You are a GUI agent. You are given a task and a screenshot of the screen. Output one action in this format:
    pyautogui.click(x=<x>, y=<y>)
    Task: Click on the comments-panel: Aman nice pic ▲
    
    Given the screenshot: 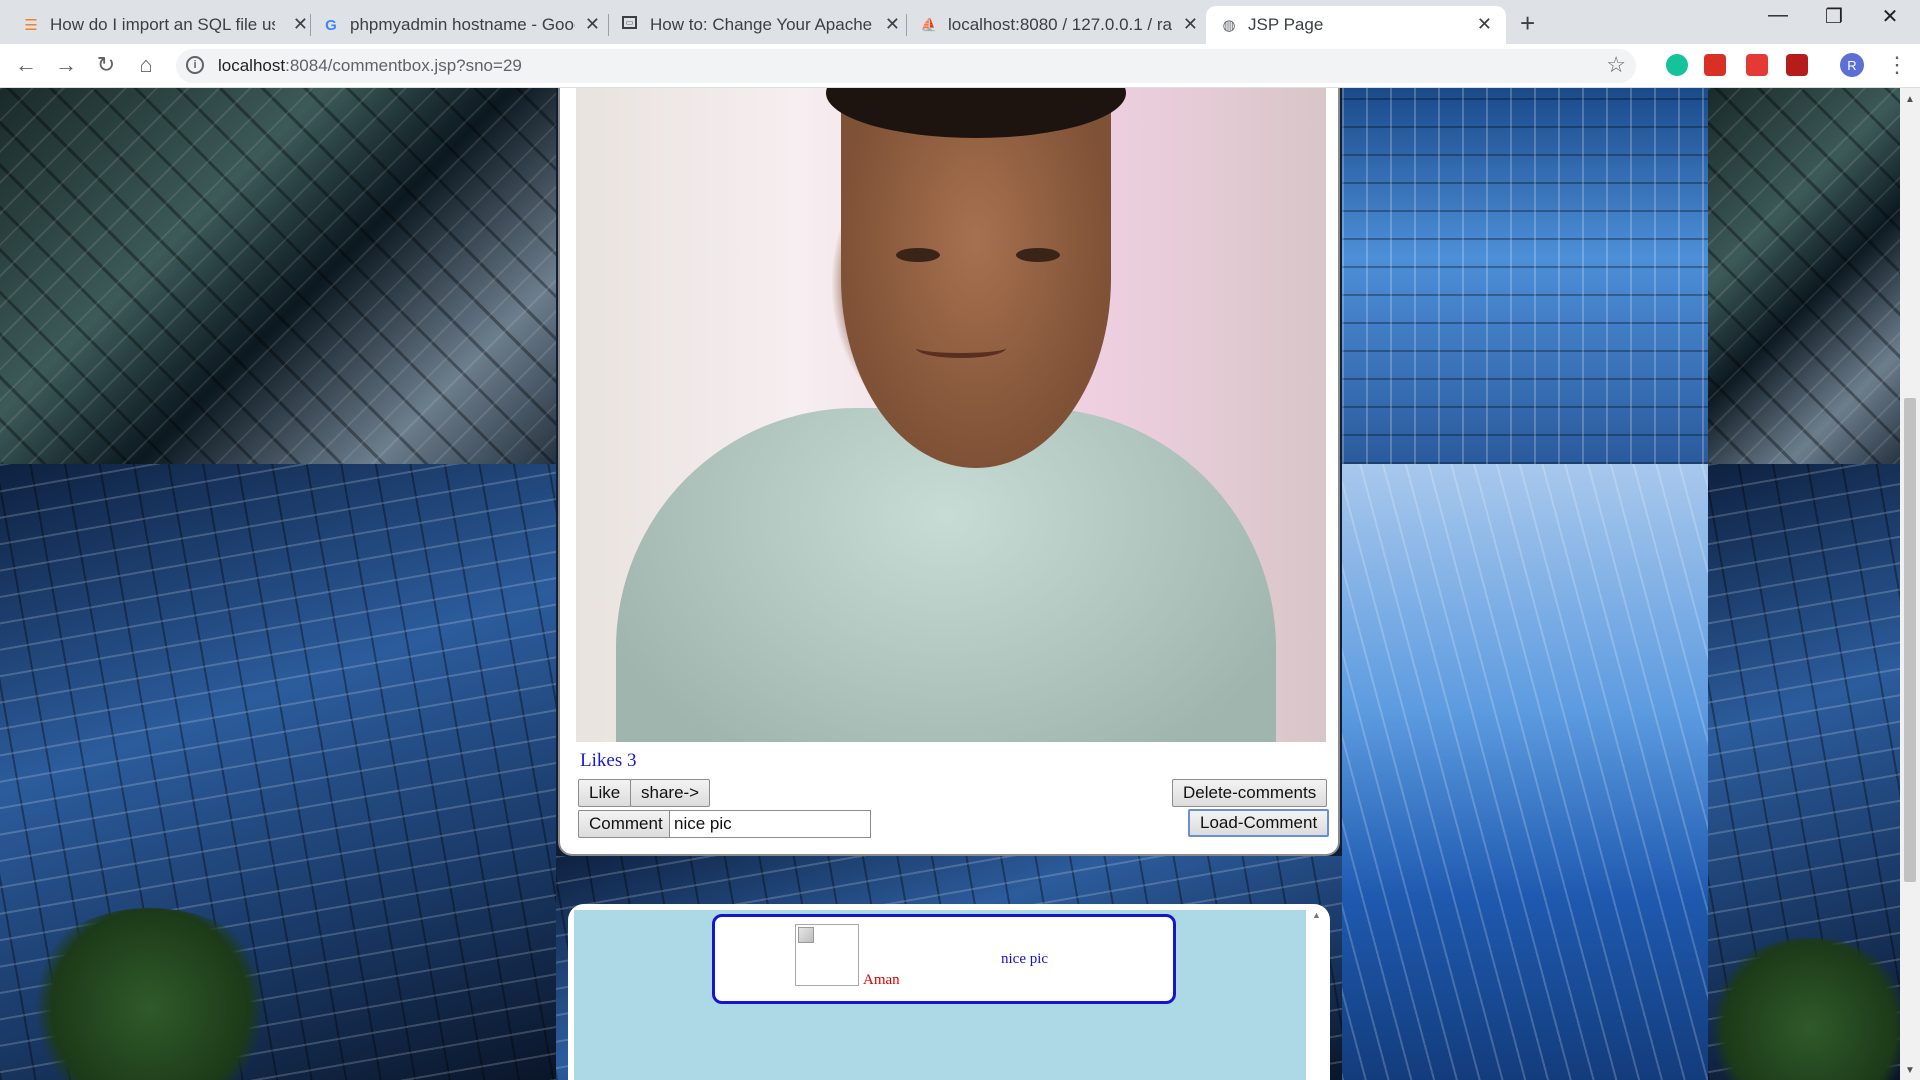 What is the action you would take?
    pyautogui.click(x=949, y=992)
    